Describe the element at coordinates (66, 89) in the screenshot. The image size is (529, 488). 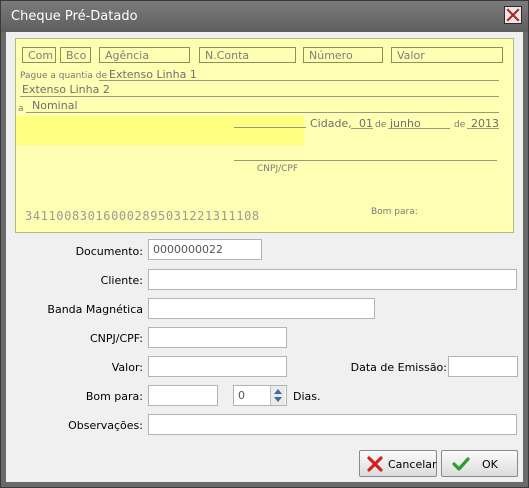
I see `extenso-line-2: Extenso Linha 2` at that location.